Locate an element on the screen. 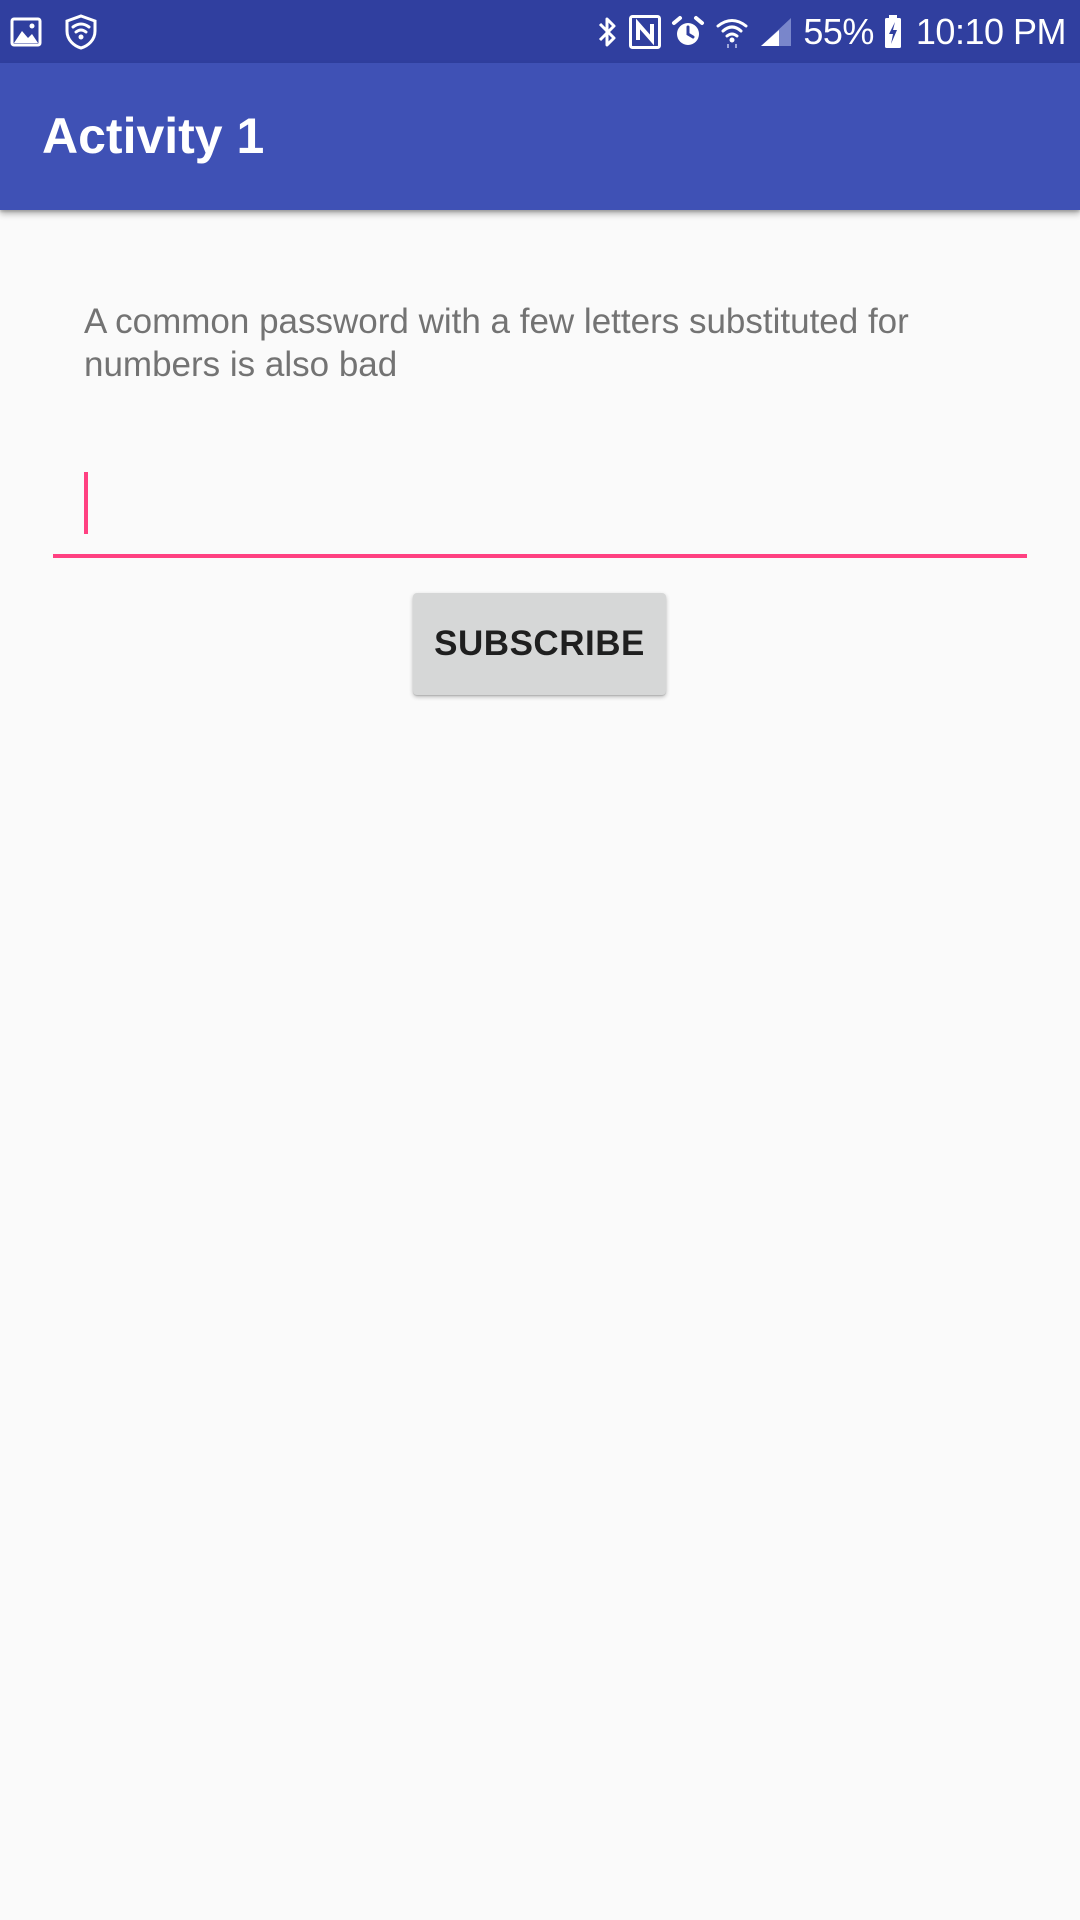  shield-icon is located at coordinates (81, 32).